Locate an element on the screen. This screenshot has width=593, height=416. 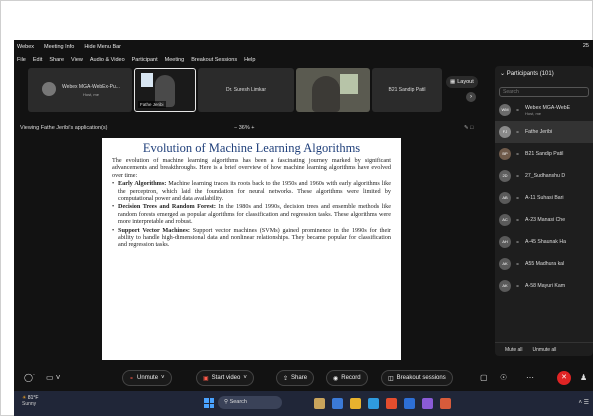
weather-widget: ☀ 81°F Sunny is located at coordinates (30, 401).